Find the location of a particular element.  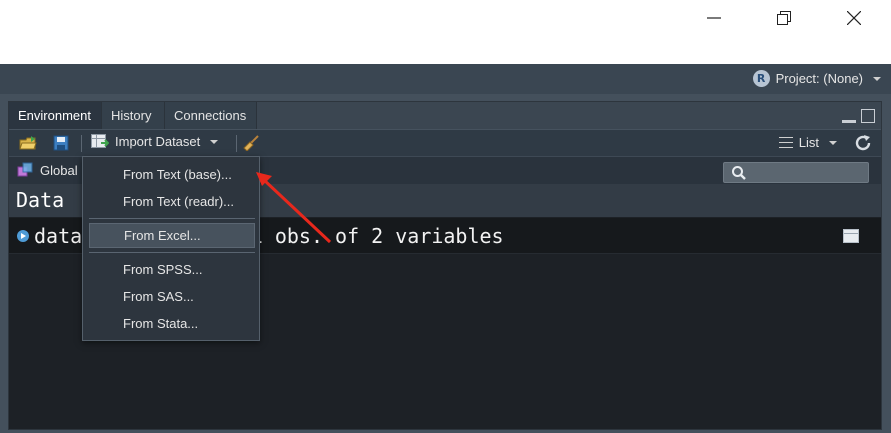

annotation-arrow is located at coordinates (294, 208).